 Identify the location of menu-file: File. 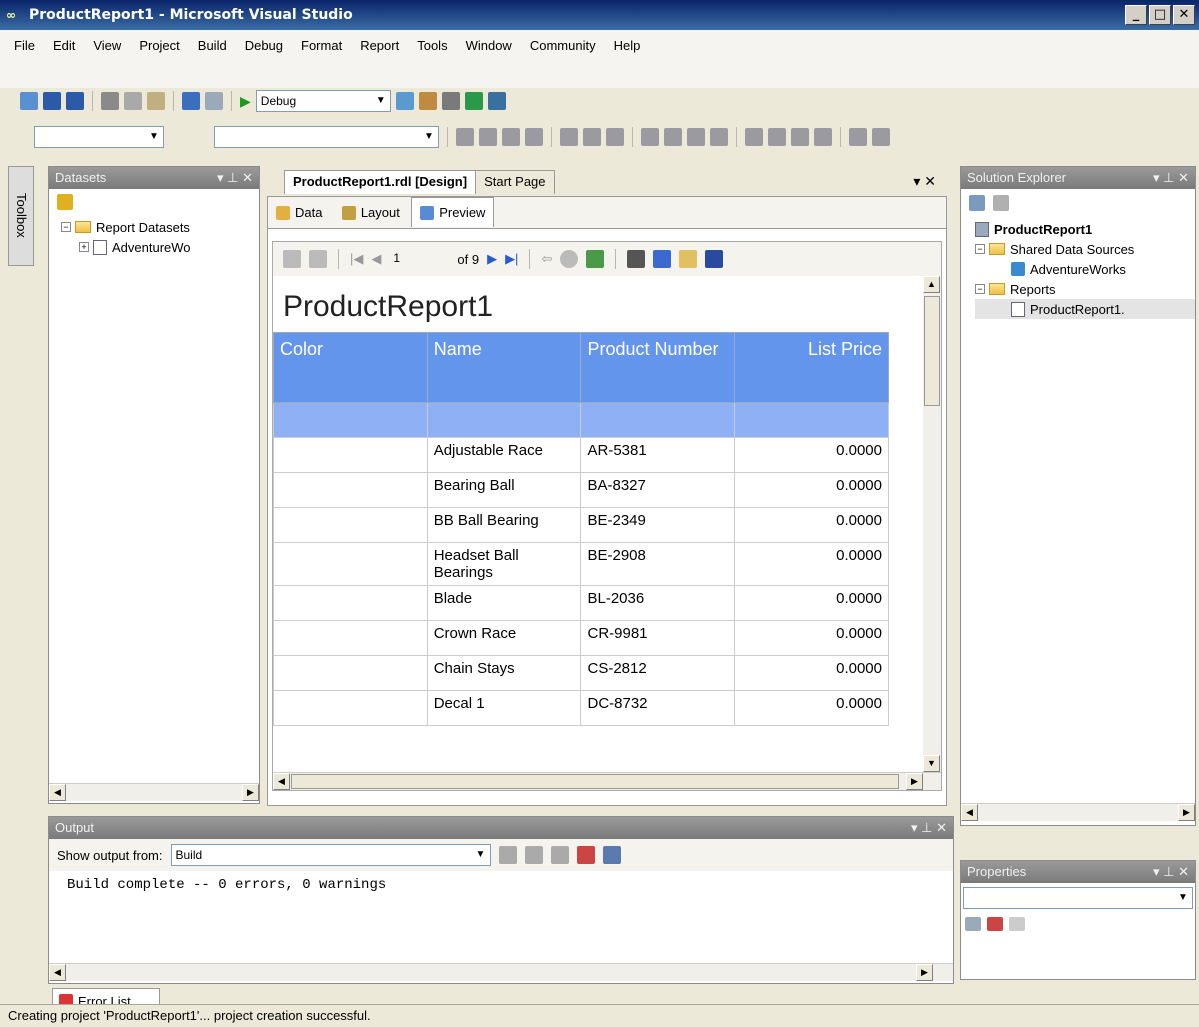
(24, 45).